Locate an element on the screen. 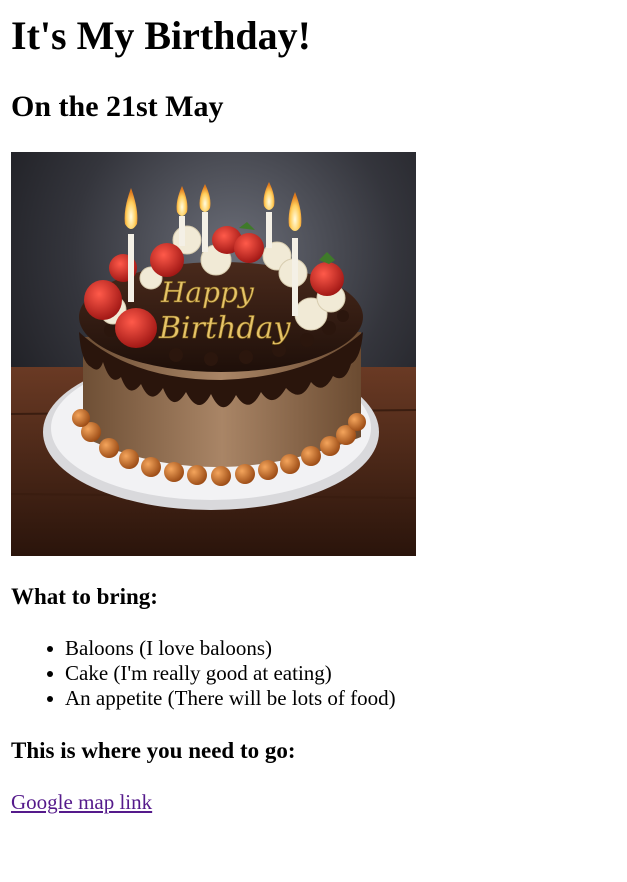 Image resolution: width=627 pixels, height=882 pixels. google-map-link: Google map link is located at coordinates (81, 802).